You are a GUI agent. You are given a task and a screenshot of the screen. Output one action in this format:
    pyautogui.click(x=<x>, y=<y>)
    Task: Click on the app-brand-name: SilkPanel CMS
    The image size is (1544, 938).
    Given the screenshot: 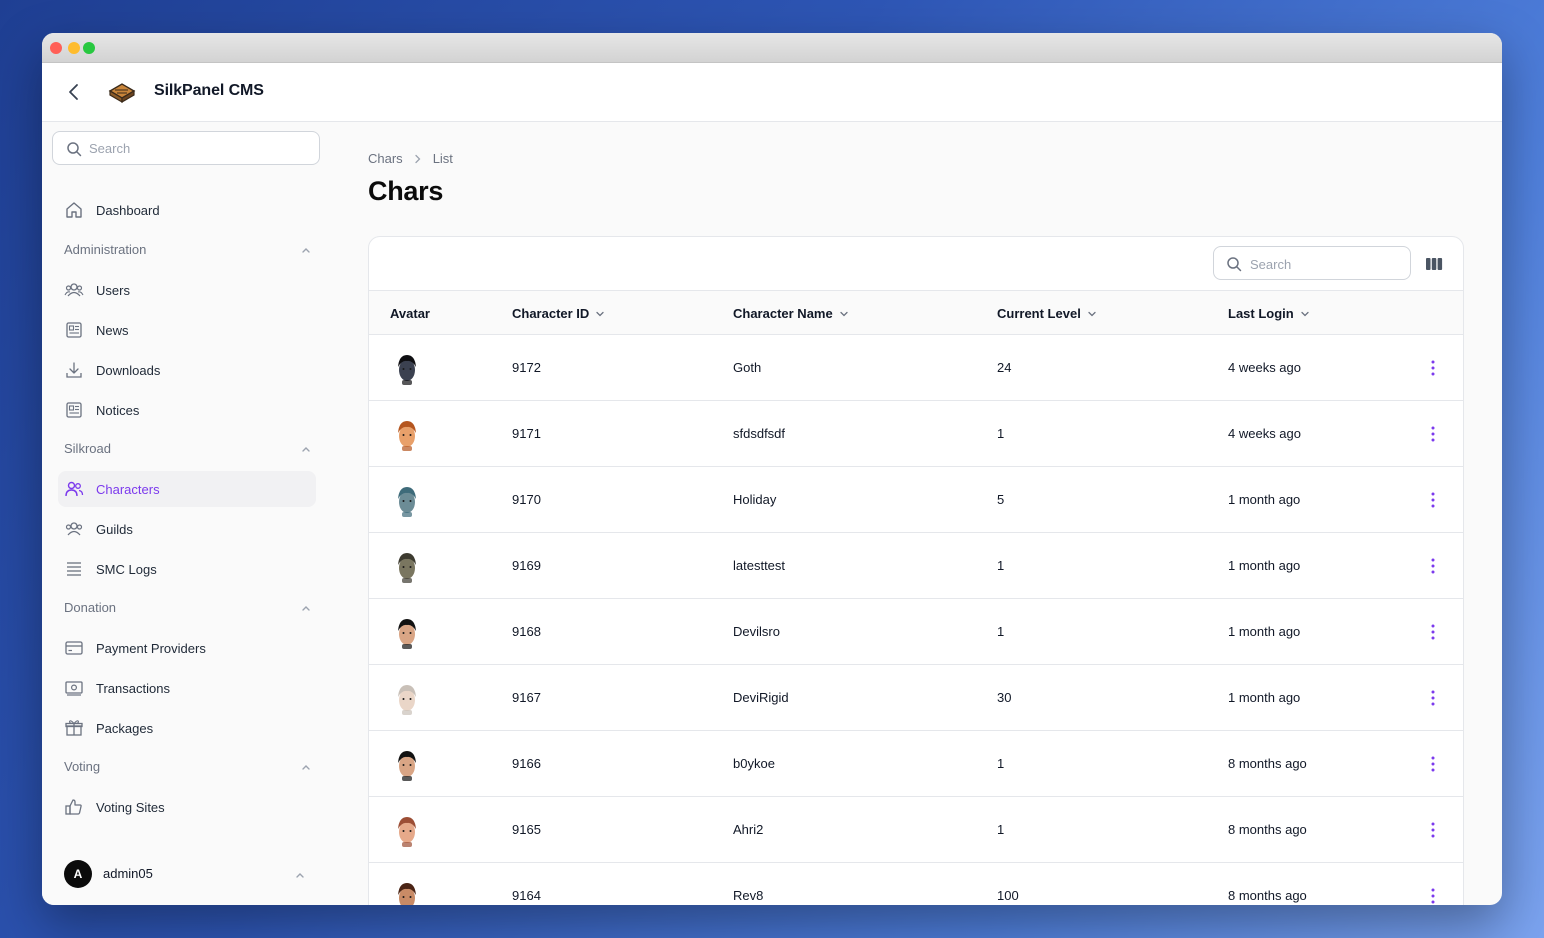 What is the action you would take?
    pyautogui.click(x=209, y=91)
    